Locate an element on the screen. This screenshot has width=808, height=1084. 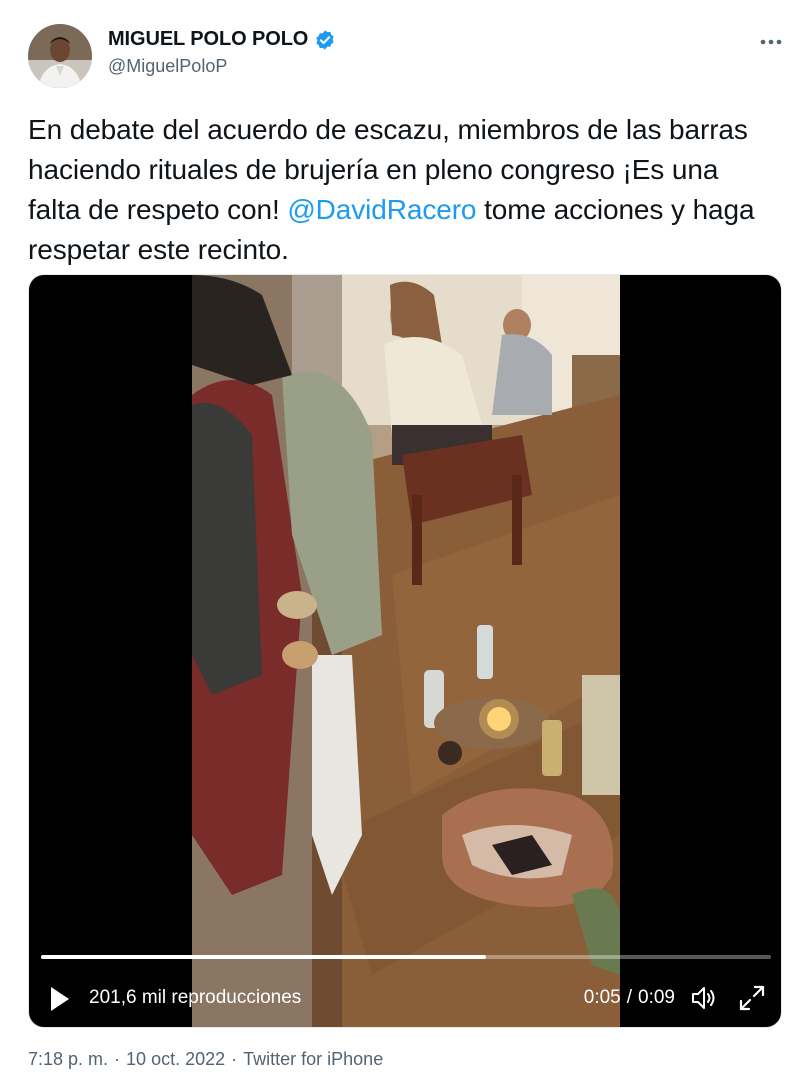
tweet-source: Twitter for iPhone is located at coordinates (313, 1059).